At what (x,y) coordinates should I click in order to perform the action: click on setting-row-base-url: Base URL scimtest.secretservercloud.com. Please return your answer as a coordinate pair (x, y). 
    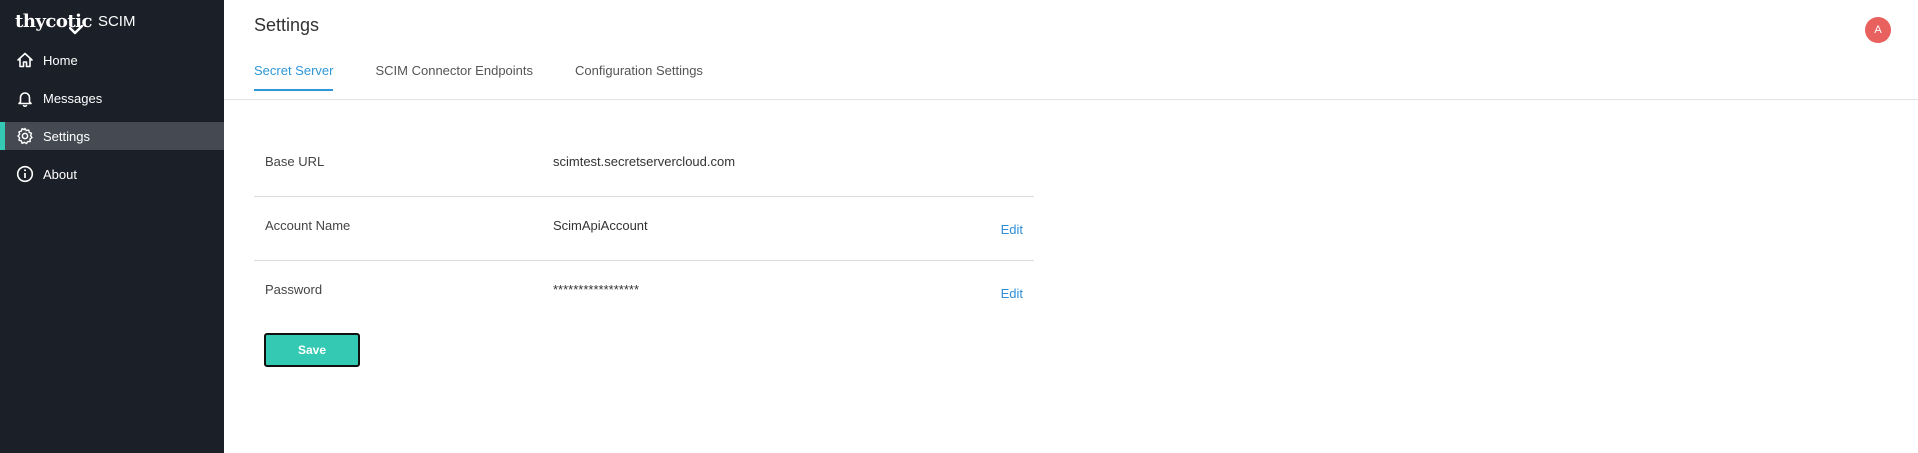
    Looking at the image, I should click on (644, 165).